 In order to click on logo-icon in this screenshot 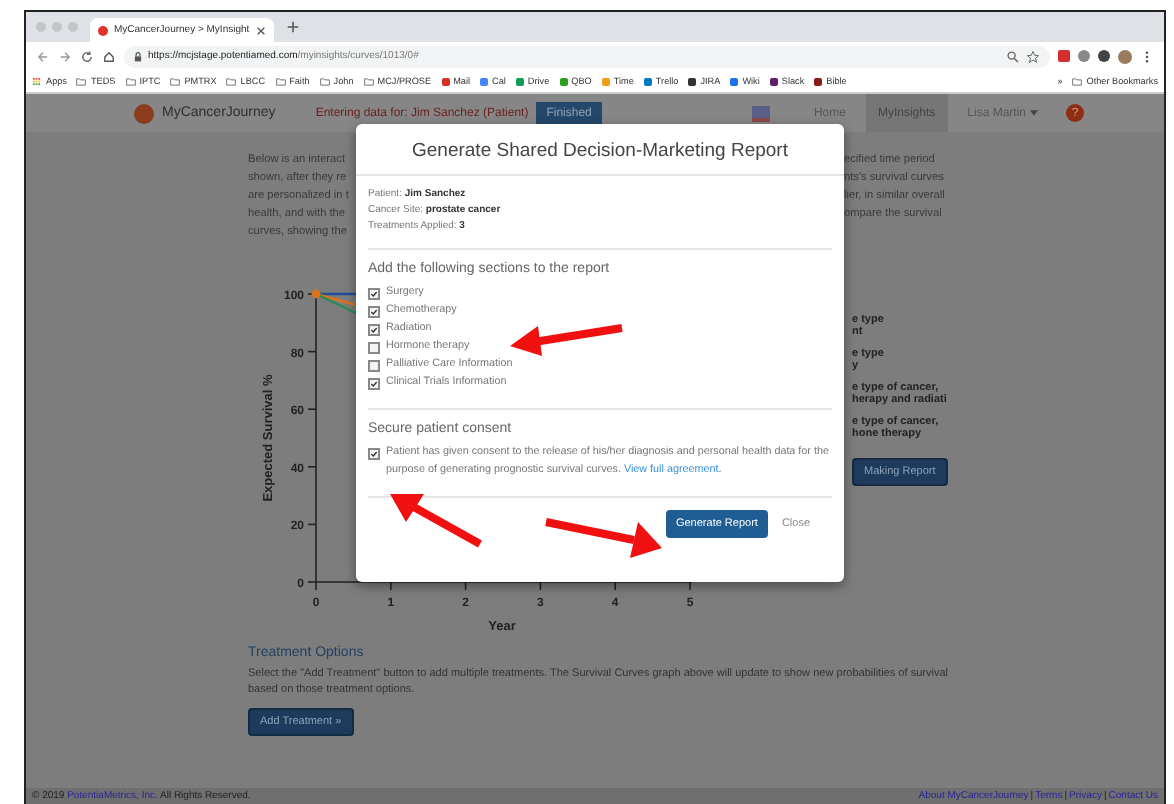, I will do `click(144, 113)`.